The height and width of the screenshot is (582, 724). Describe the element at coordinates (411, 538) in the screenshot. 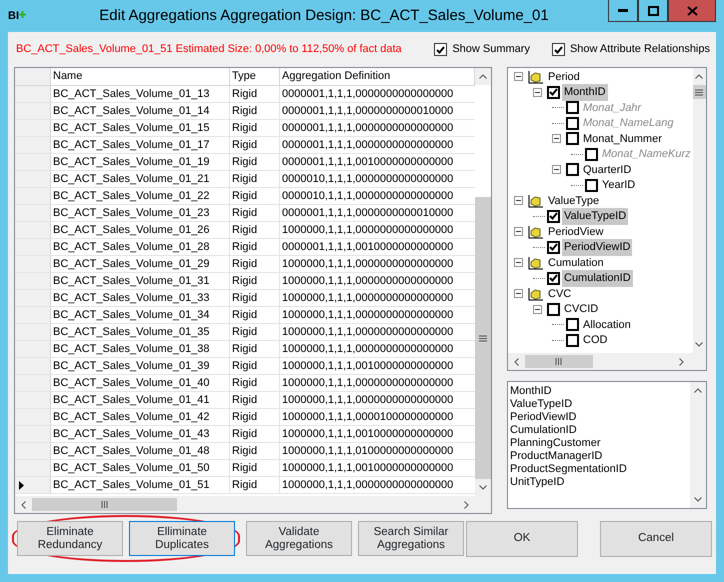

I see `action-button: Search Similar Aggregations` at that location.